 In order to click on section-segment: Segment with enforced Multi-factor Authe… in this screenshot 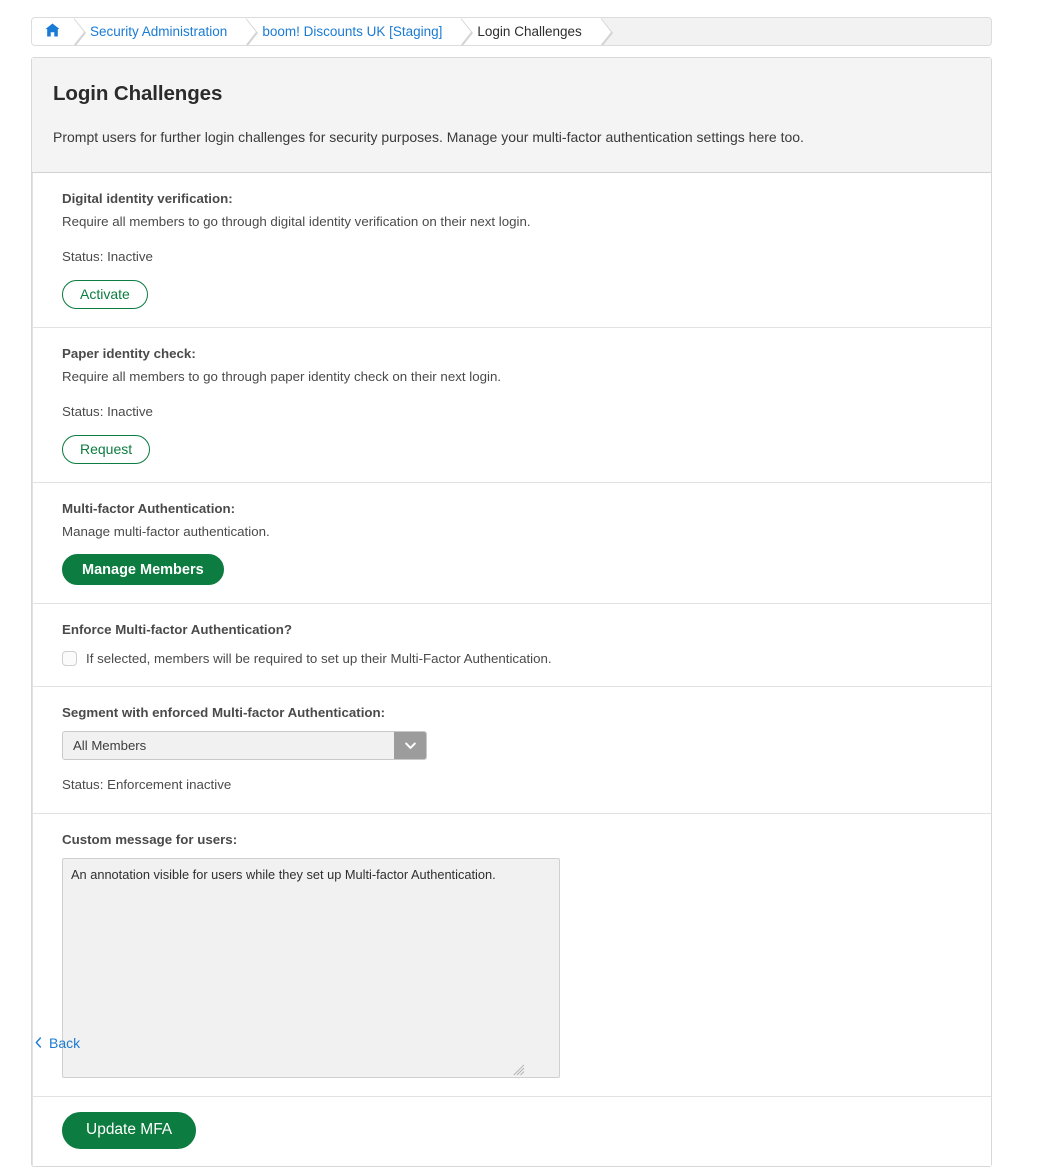, I will do `click(511, 750)`.